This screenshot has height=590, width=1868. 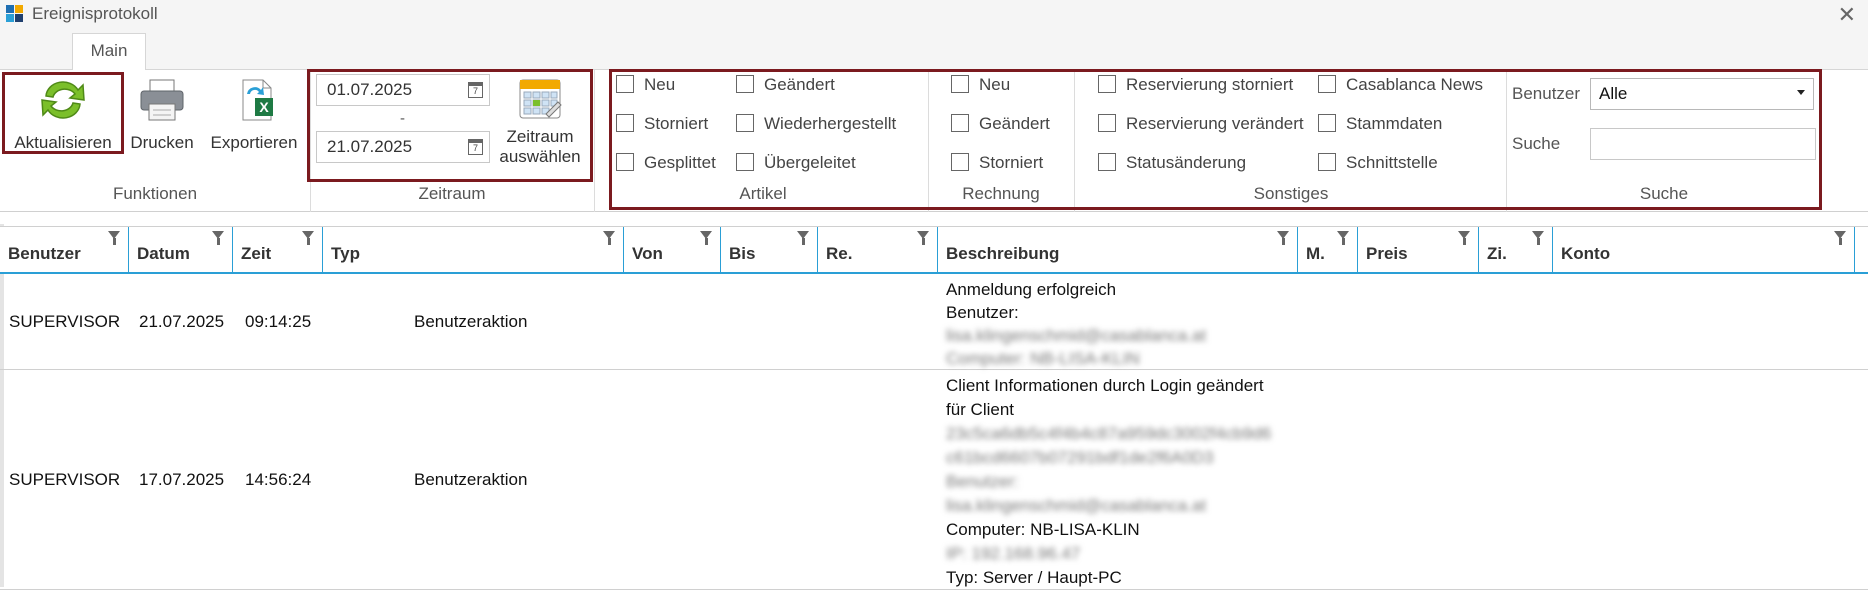 What do you see at coordinates (403, 90) in the screenshot?
I see `date-from-field: 01.07.2025 7` at bounding box center [403, 90].